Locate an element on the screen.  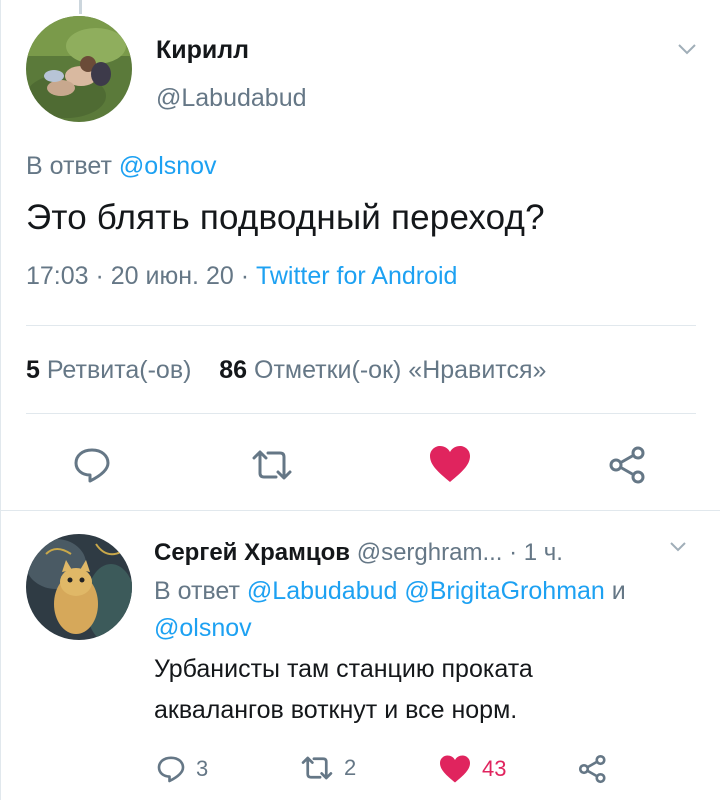
author-avatar is located at coordinates (79, 69).